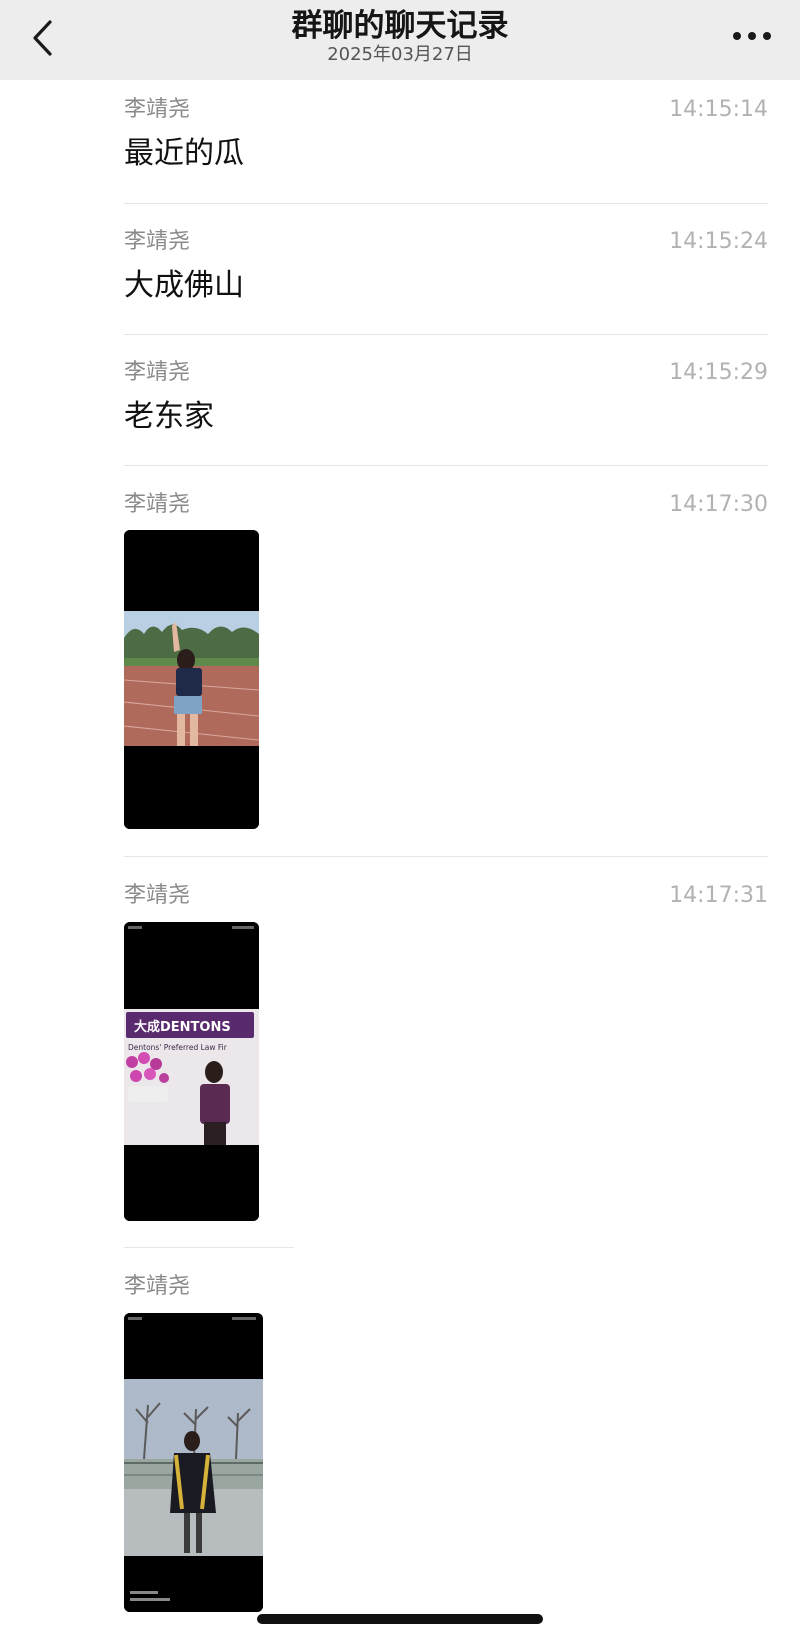 This screenshot has width=800, height=1636. I want to click on banner-subtext: Dentons' Preferred Law Fir, so click(178, 1047).